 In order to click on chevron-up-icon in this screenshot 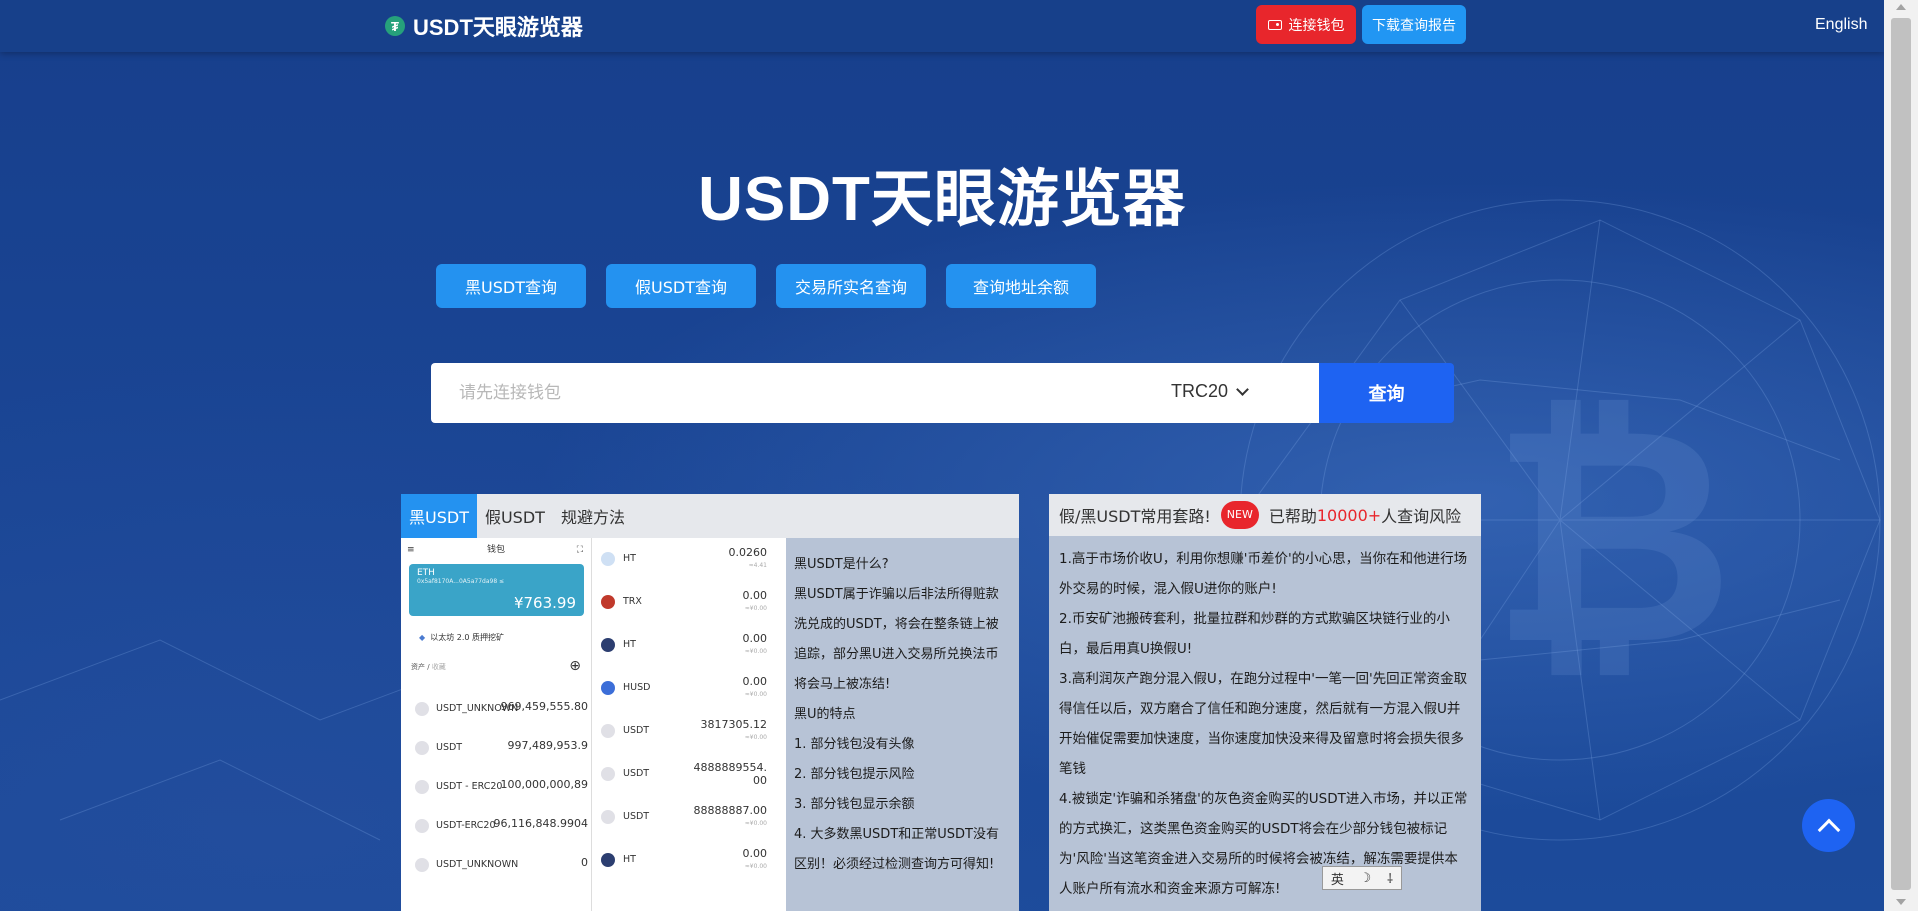, I will do `click(1828, 829)`.